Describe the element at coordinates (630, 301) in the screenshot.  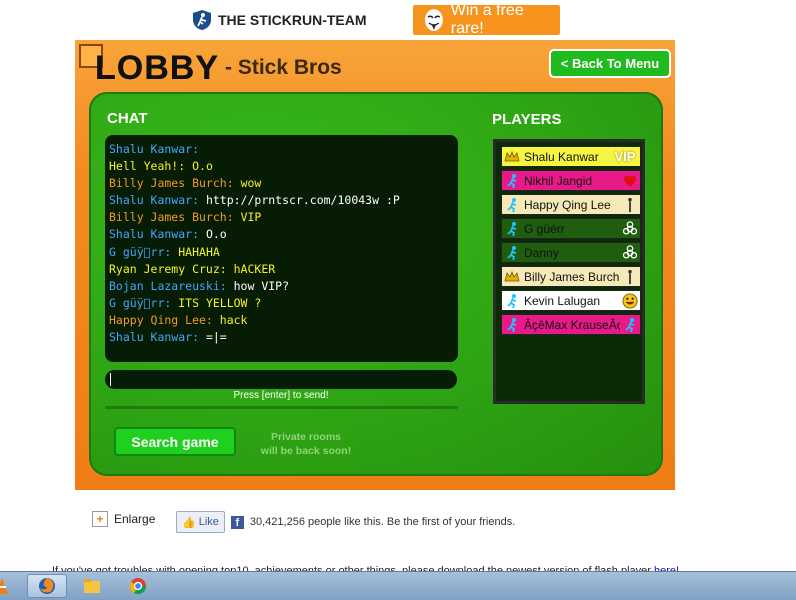
I see `smiley-icon` at that location.